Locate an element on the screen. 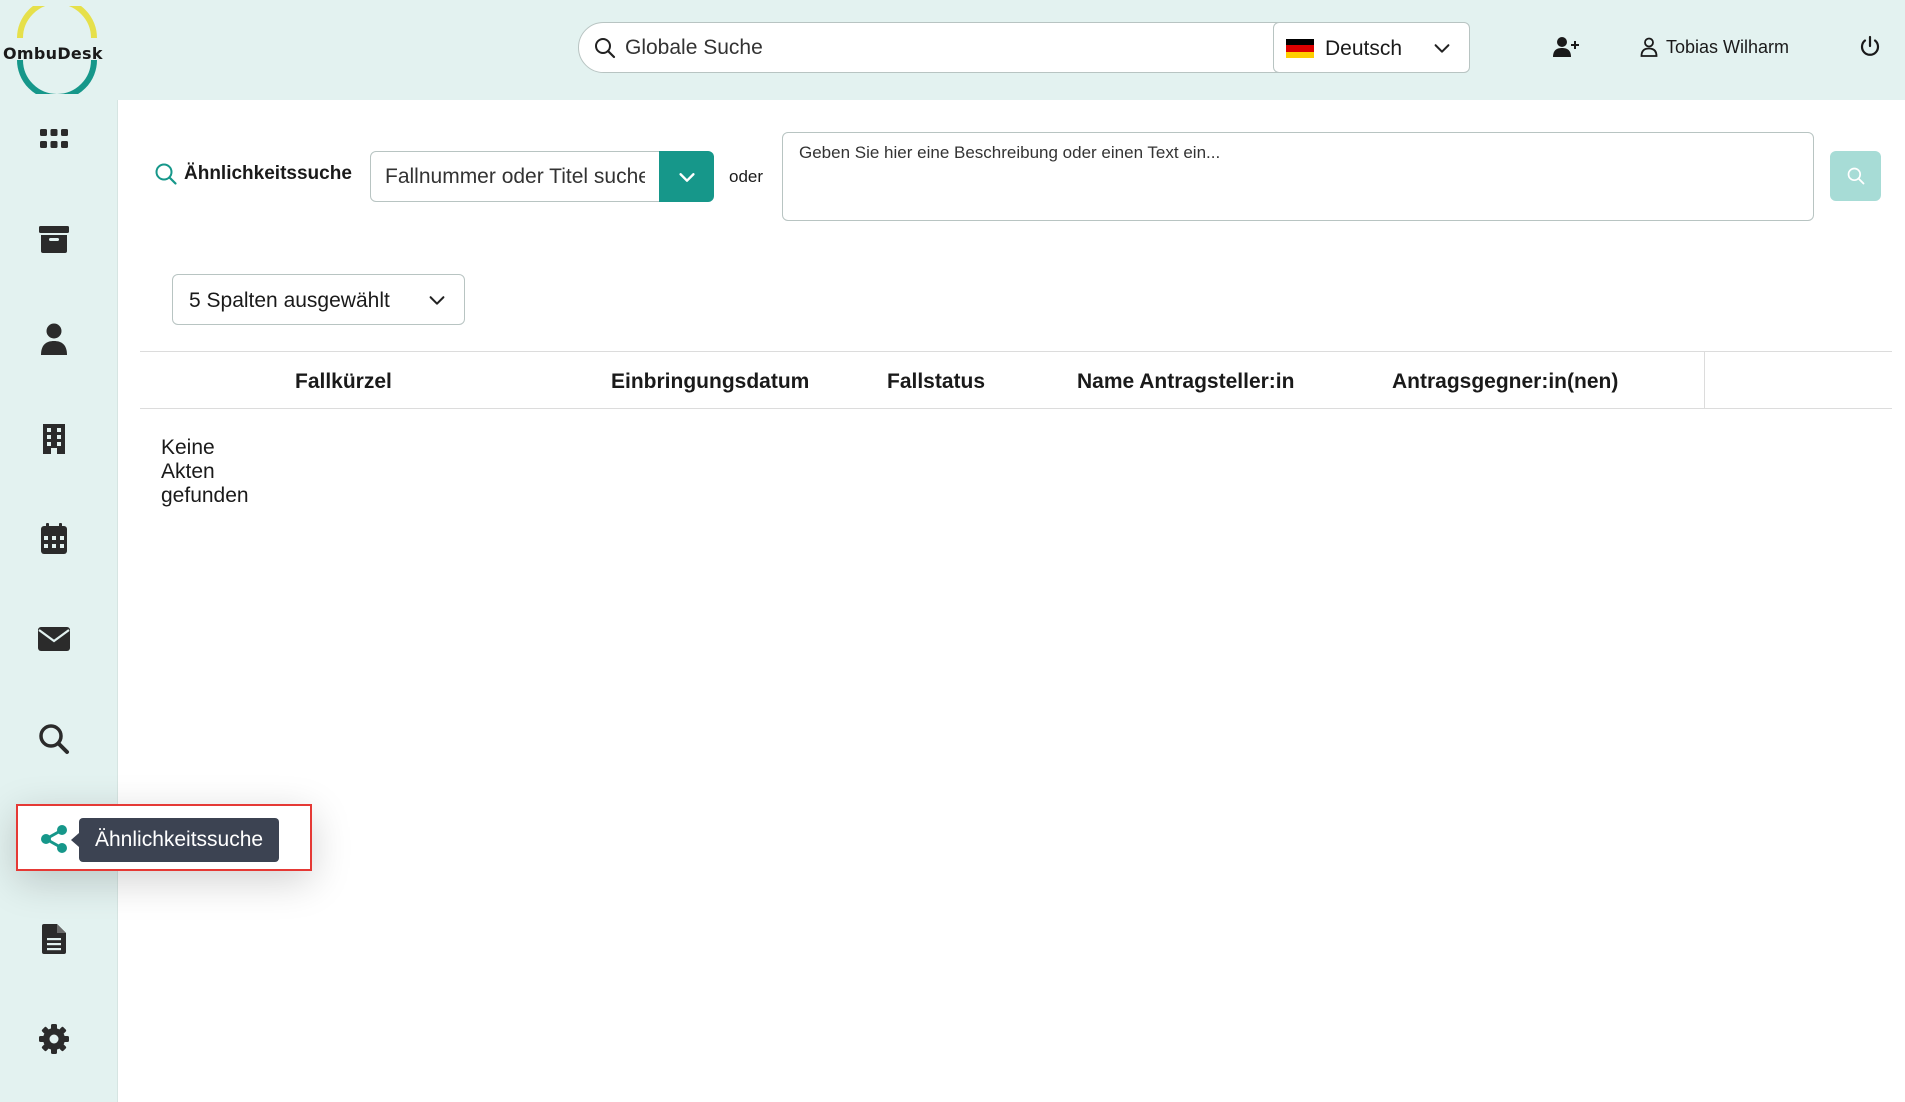 The height and width of the screenshot is (1102, 1905). global-search is located at coordinates (948, 47).